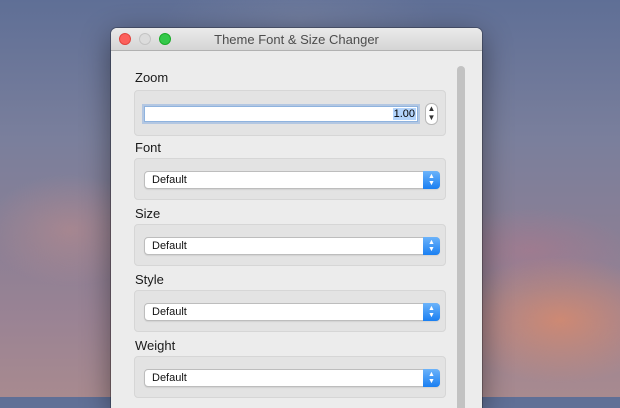  What do you see at coordinates (152, 77) in the screenshot?
I see `zoom-label: Zoom` at bounding box center [152, 77].